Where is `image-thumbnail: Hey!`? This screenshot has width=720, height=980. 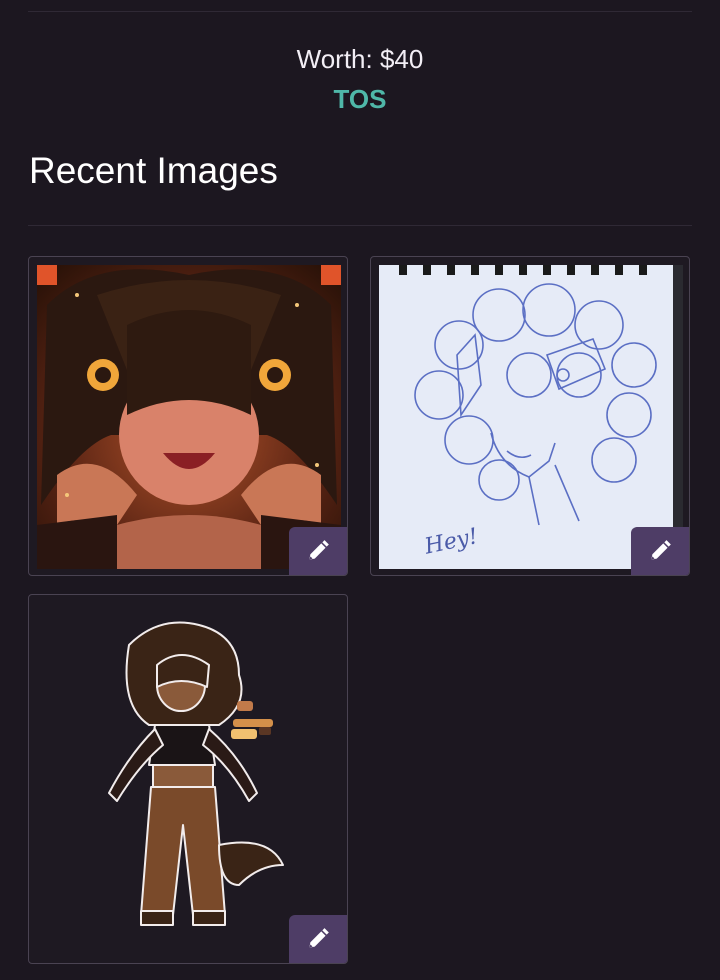
image-thumbnail: Hey! is located at coordinates (531, 417).